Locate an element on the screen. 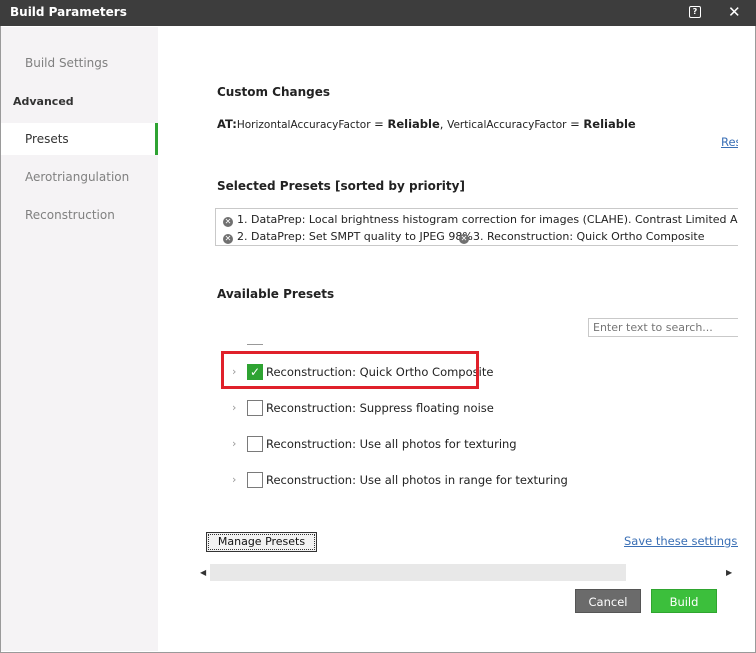 This screenshot has width=756, height=653. scroll-right-icon: ▶ is located at coordinates (729, 572).